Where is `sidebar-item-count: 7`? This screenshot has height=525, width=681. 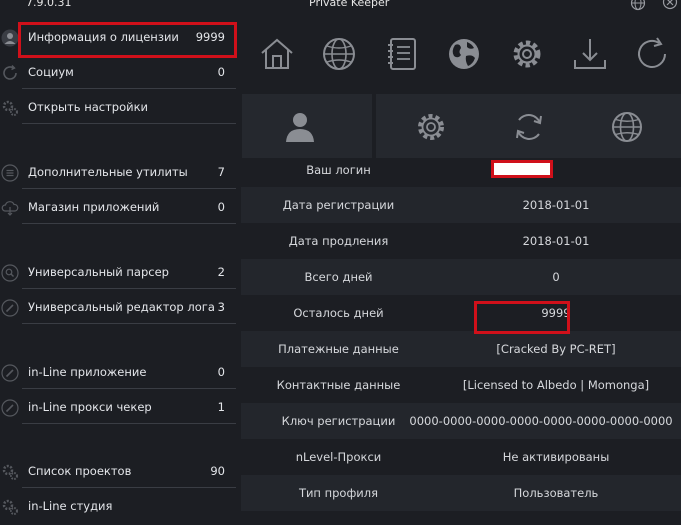 sidebar-item-count: 7 is located at coordinates (221, 172).